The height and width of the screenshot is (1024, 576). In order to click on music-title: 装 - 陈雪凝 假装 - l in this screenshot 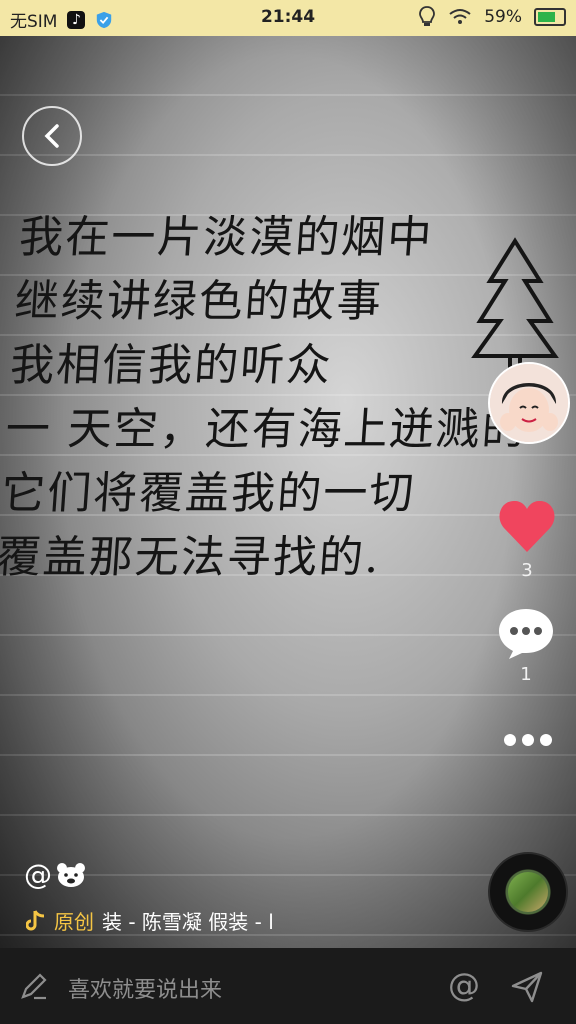, I will do `click(188, 922)`.